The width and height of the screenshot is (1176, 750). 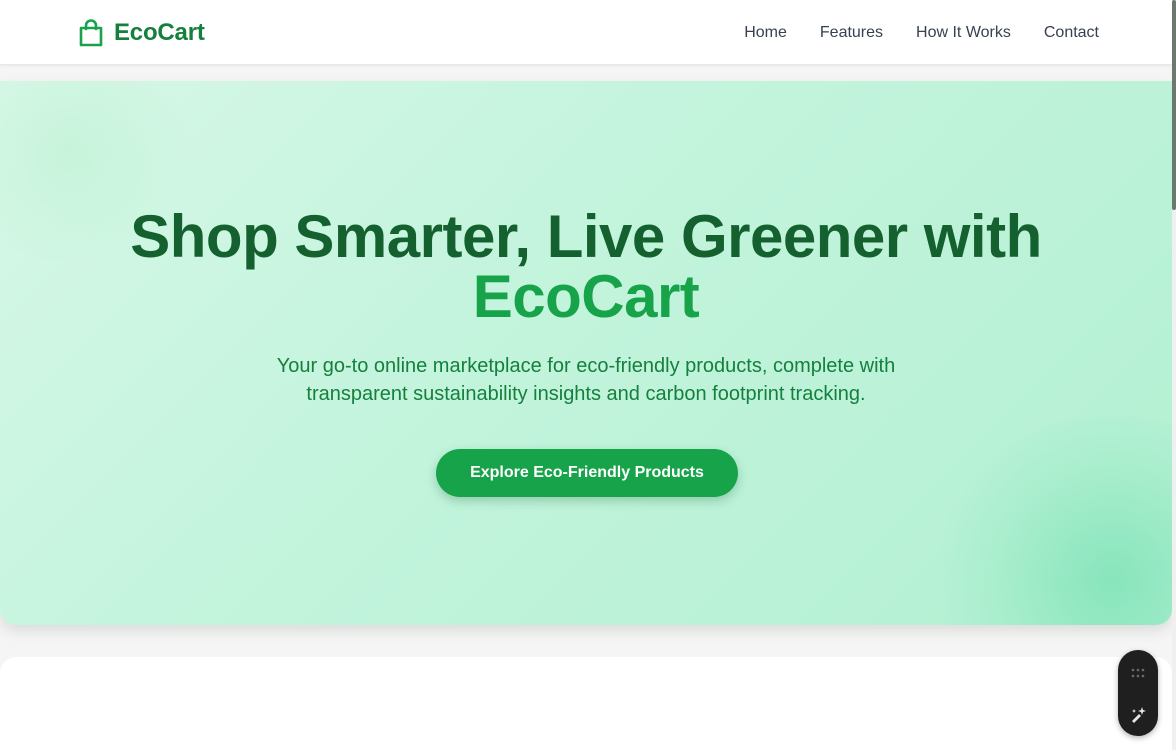 What do you see at coordinates (1174, 375) in the screenshot?
I see `page-scrollbar` at bounding box center [1174, 375].